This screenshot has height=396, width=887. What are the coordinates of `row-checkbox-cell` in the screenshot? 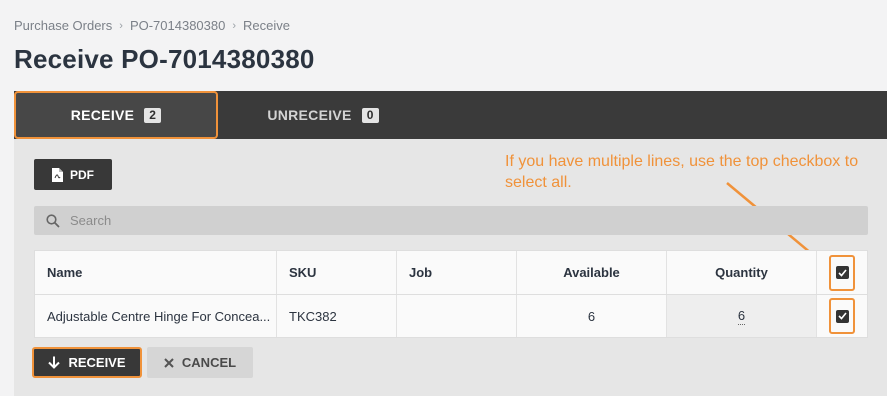 It's located at (842, 316).